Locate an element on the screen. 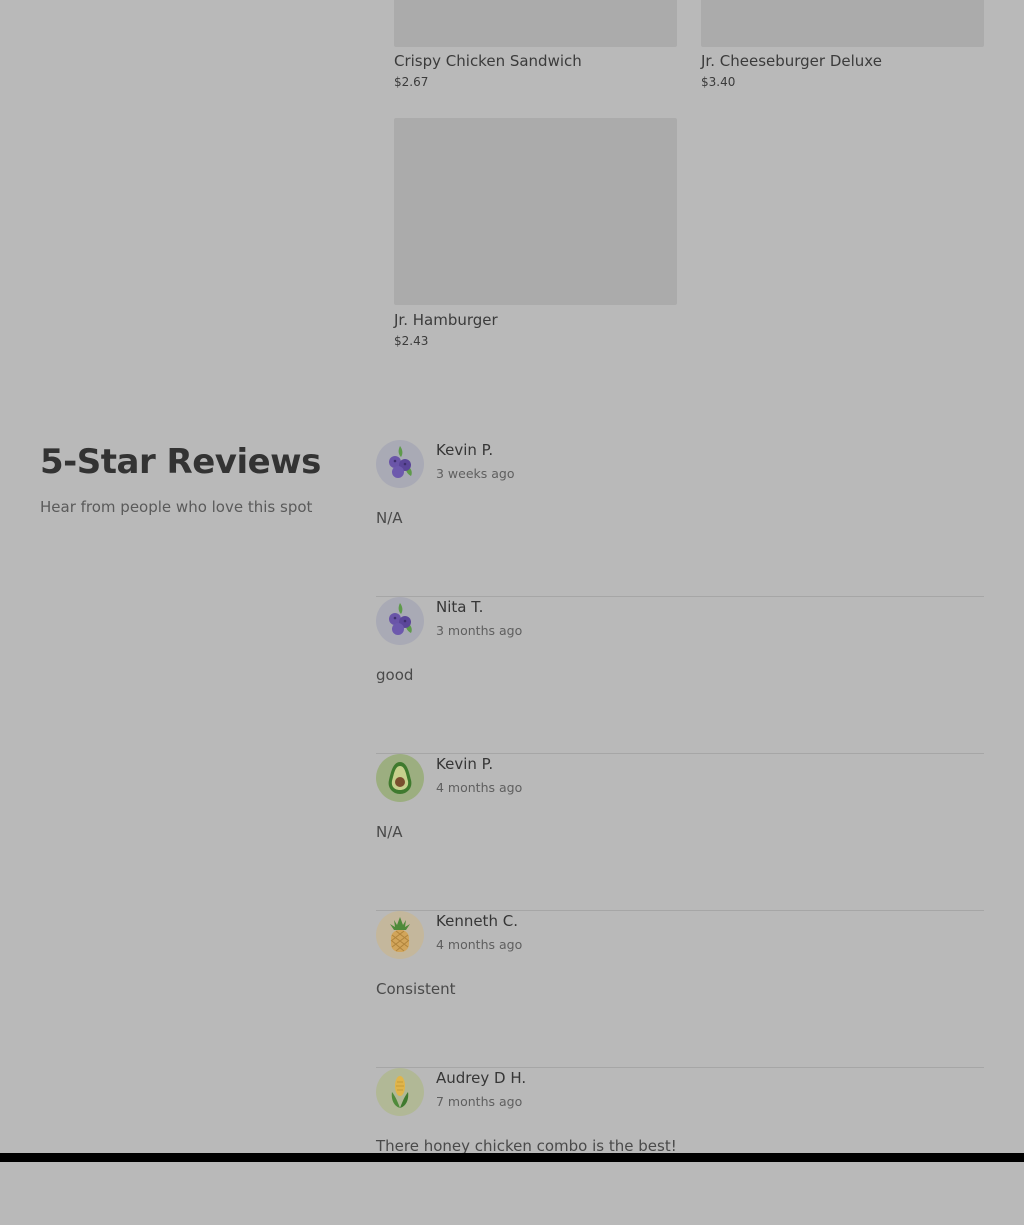  menu-item-name: Jr. Hamburger is located at coordinates (446, 320).